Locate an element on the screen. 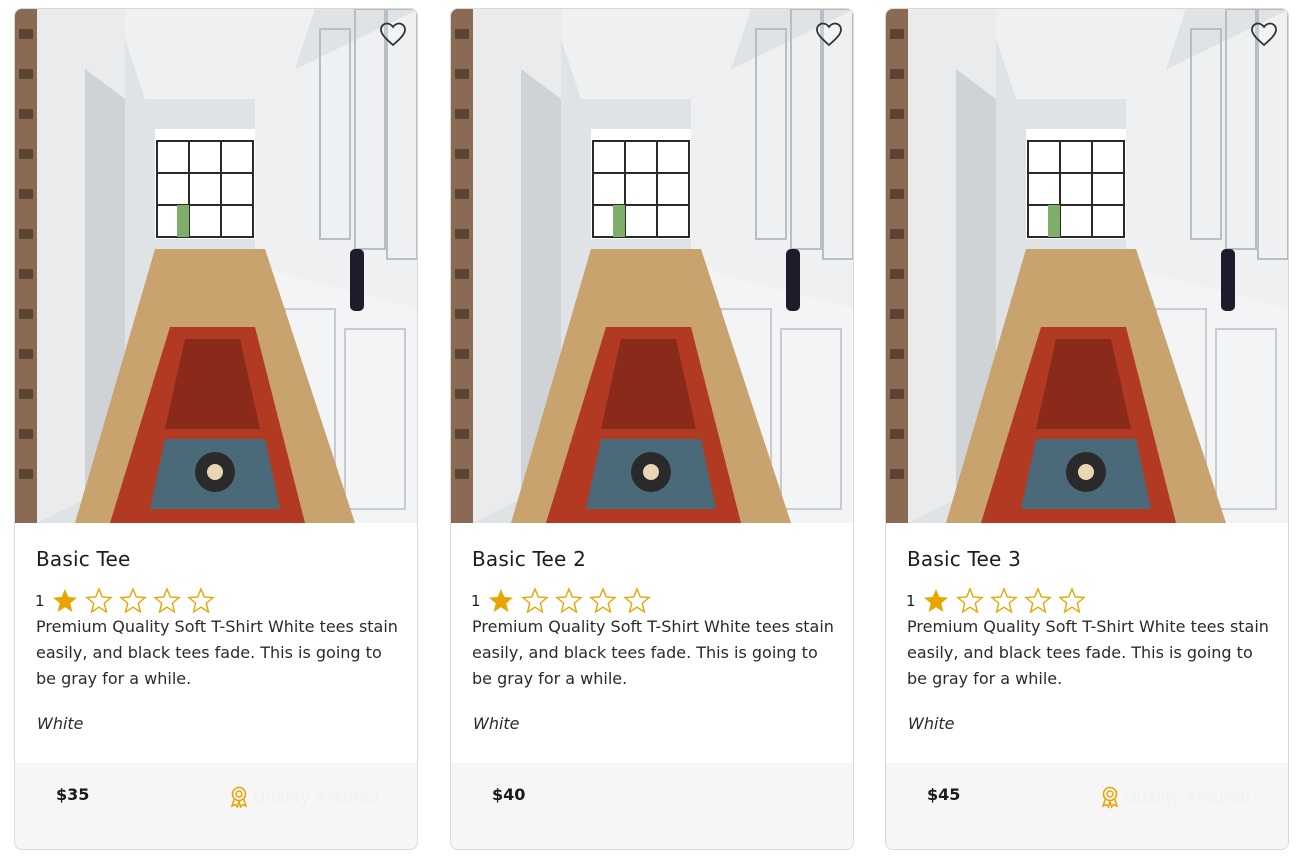  product-price: $35 is located at coordinates (73, 794).